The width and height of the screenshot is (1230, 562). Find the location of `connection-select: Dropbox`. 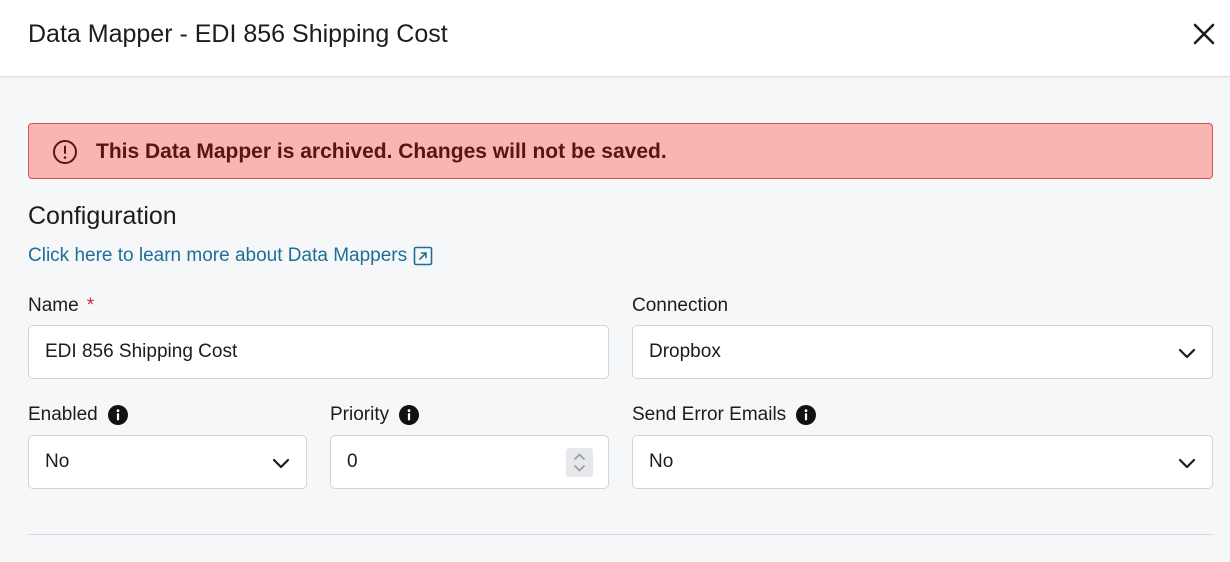

connection-select: Dropbox is located at coordinates (922, 352).